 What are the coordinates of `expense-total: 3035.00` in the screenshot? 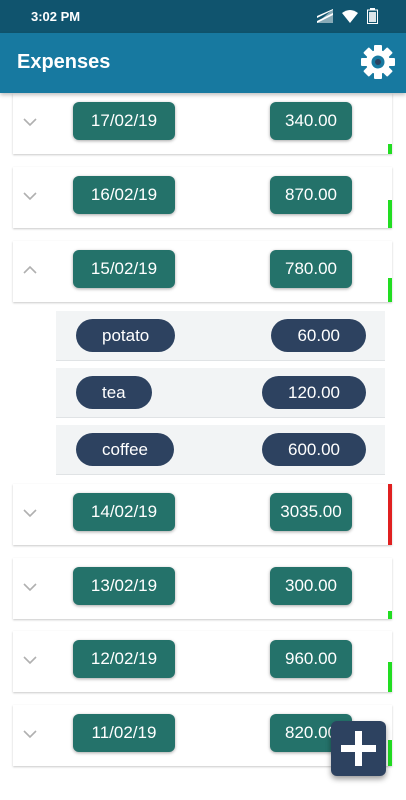 It's located at (311, 512).